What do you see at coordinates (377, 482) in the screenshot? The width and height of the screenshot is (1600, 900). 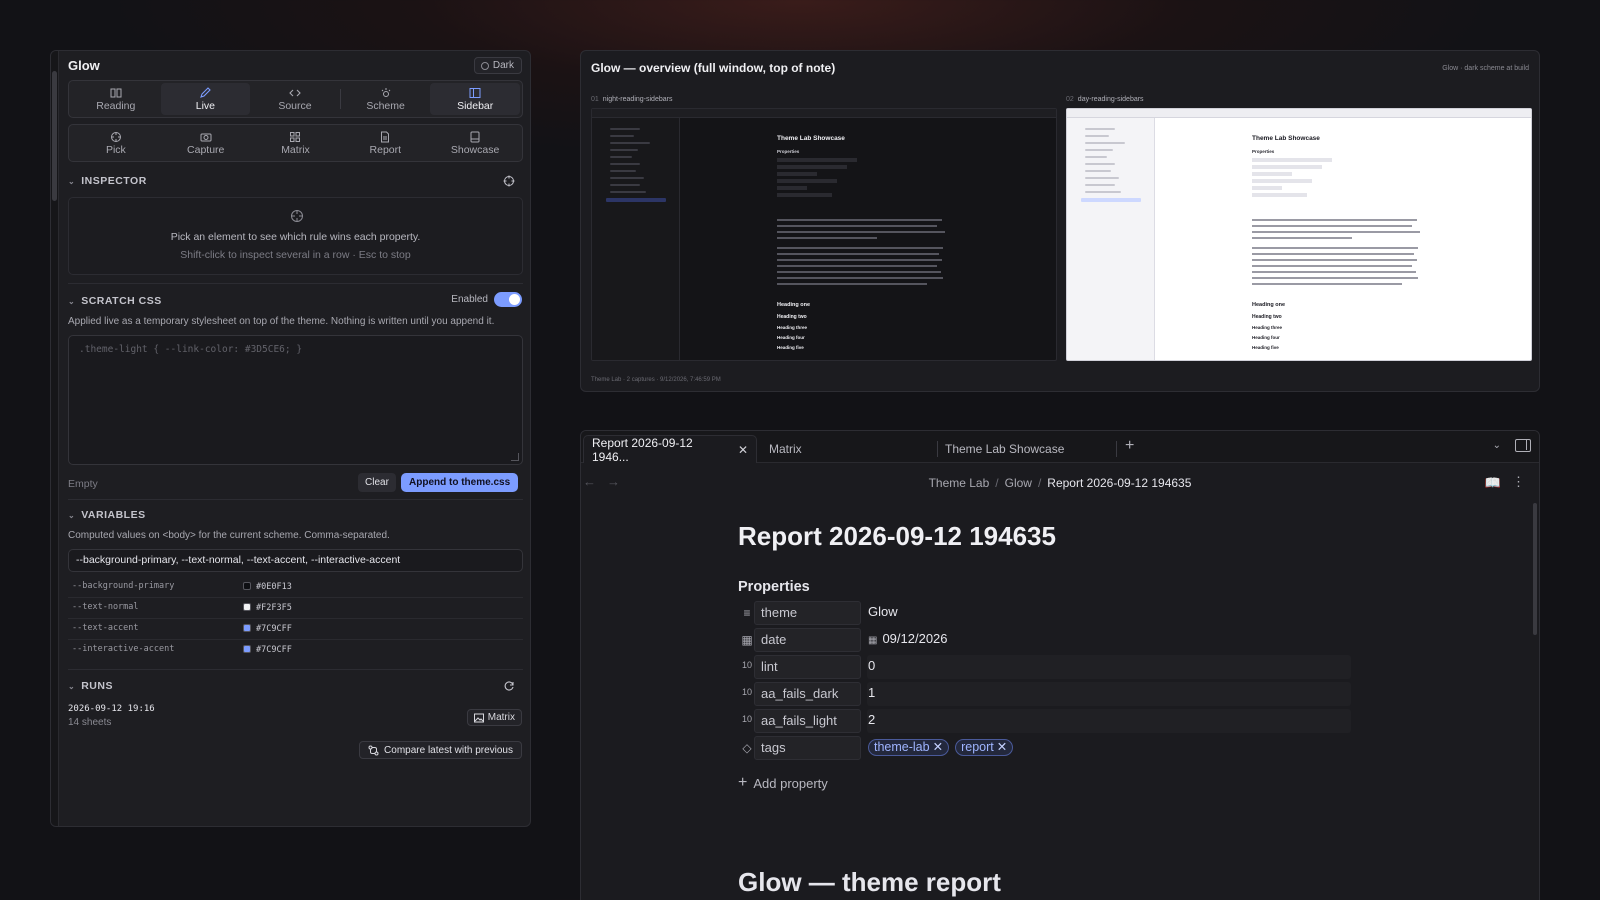 I see `clear-button: Clear` at bounding box center [377, 482].